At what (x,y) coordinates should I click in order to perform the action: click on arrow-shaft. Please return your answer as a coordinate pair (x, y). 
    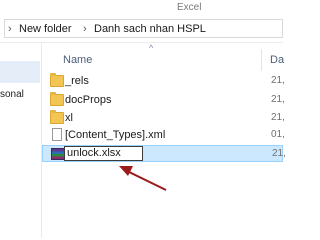
    Looking at the image, I should click on (145, 180).